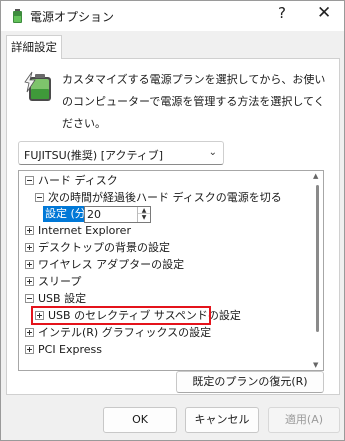 This screenshot has height=441, width=345. What do you see at coordinates (84, 230) in the screenshot?
I see `tree-item-label: Internet Explorer` at bounding box center [84, 230].